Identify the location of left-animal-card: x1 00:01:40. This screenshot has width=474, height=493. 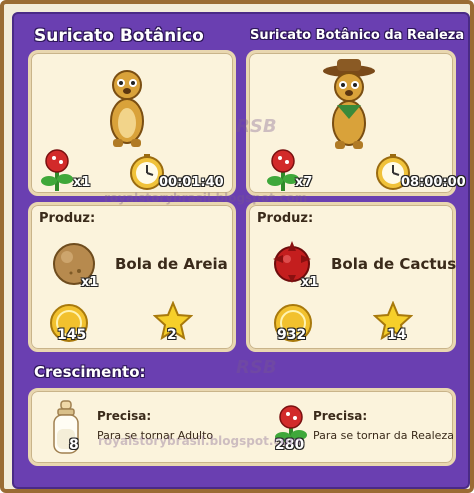
(132, 123).